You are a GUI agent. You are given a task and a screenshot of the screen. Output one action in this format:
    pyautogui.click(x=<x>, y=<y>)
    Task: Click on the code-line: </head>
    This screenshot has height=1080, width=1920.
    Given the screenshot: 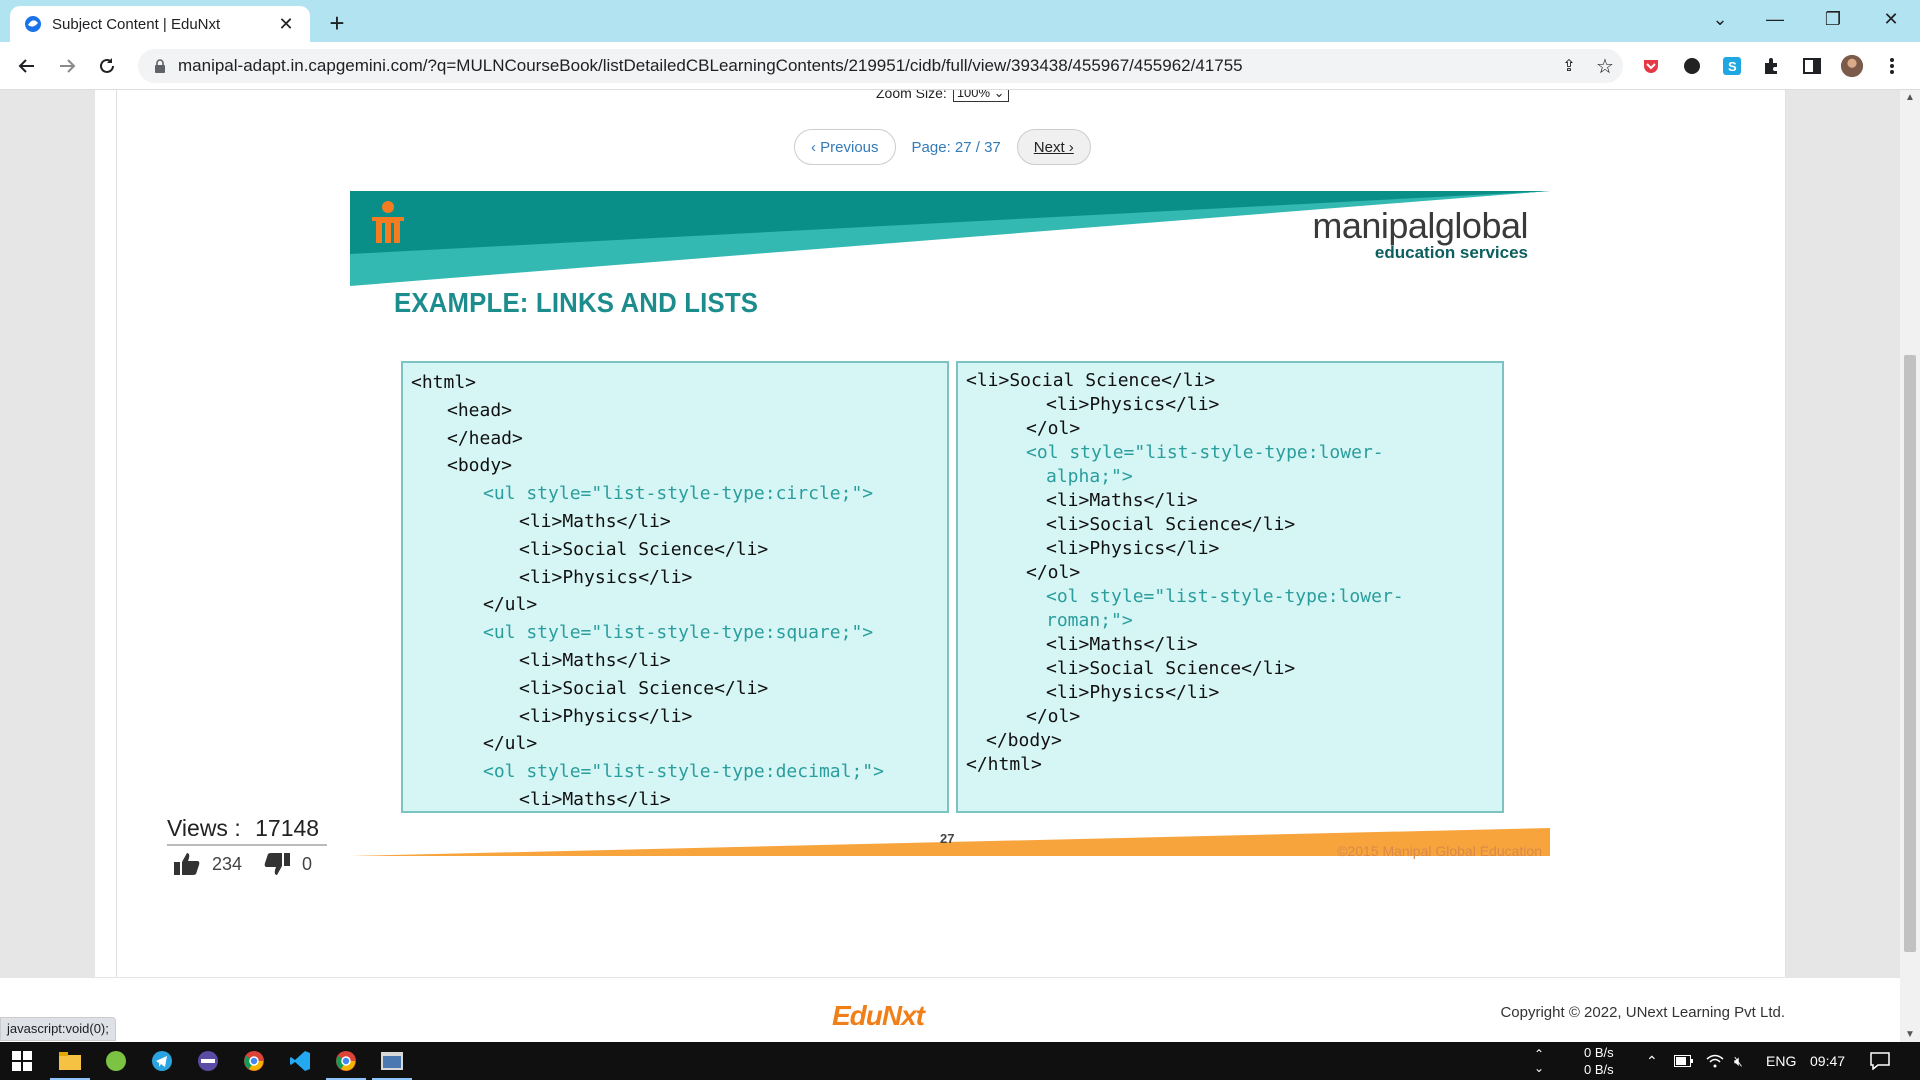 What is the action you would take?
    pyautogui.click(x=485, y=438)
    